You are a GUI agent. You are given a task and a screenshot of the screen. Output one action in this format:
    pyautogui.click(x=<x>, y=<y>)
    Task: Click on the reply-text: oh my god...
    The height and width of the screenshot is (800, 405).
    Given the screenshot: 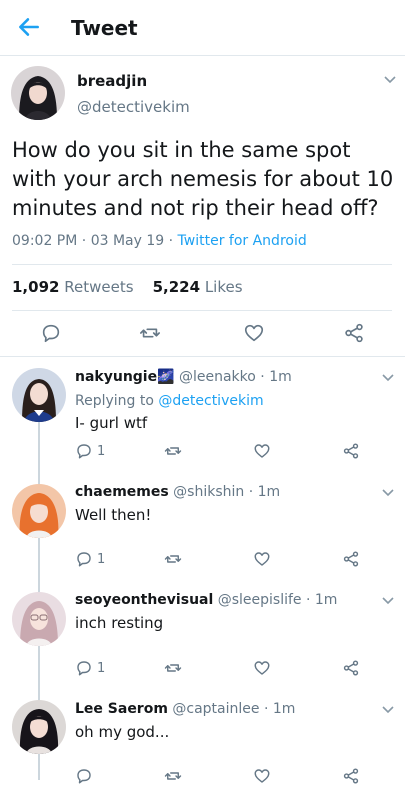 What is the action you would take?
    pyautogui.click(x=122, y=732)
    